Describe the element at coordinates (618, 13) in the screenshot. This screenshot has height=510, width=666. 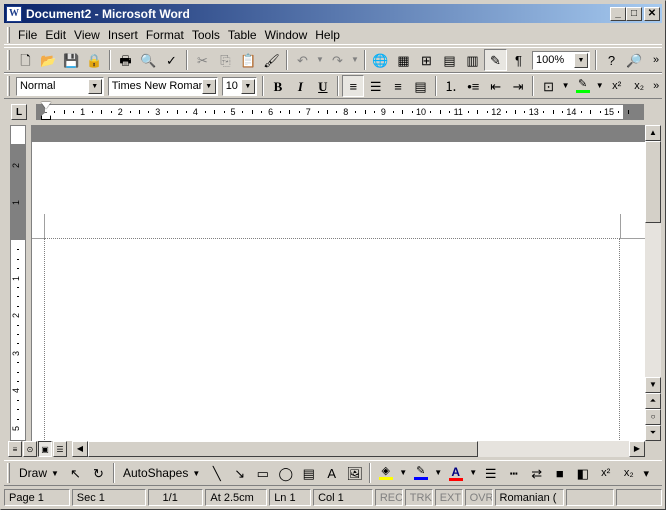
I see `minimize-button: _` at that location.